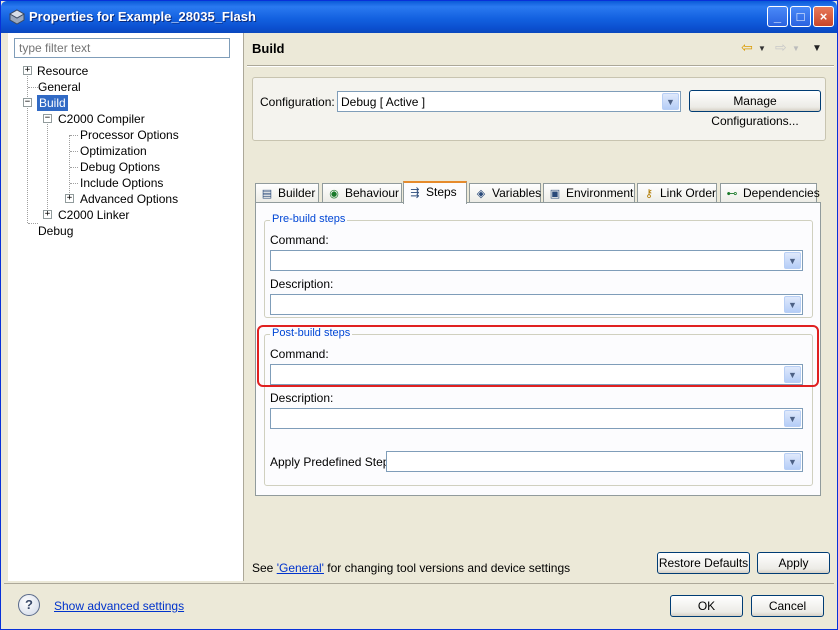 This screenshot has width=838, height=630. I want to click on show-advanced-settings-link: Show advanced settings, so click(119, 606).